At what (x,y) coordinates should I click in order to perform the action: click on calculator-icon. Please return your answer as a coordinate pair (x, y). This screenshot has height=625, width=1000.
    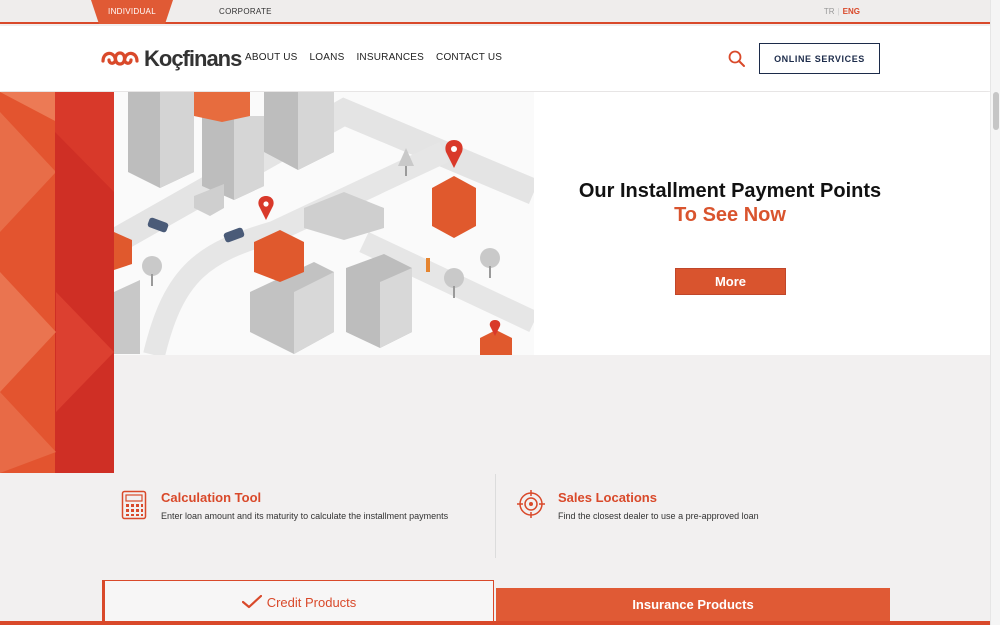
    Looking at the image, I should click on (134, 505).